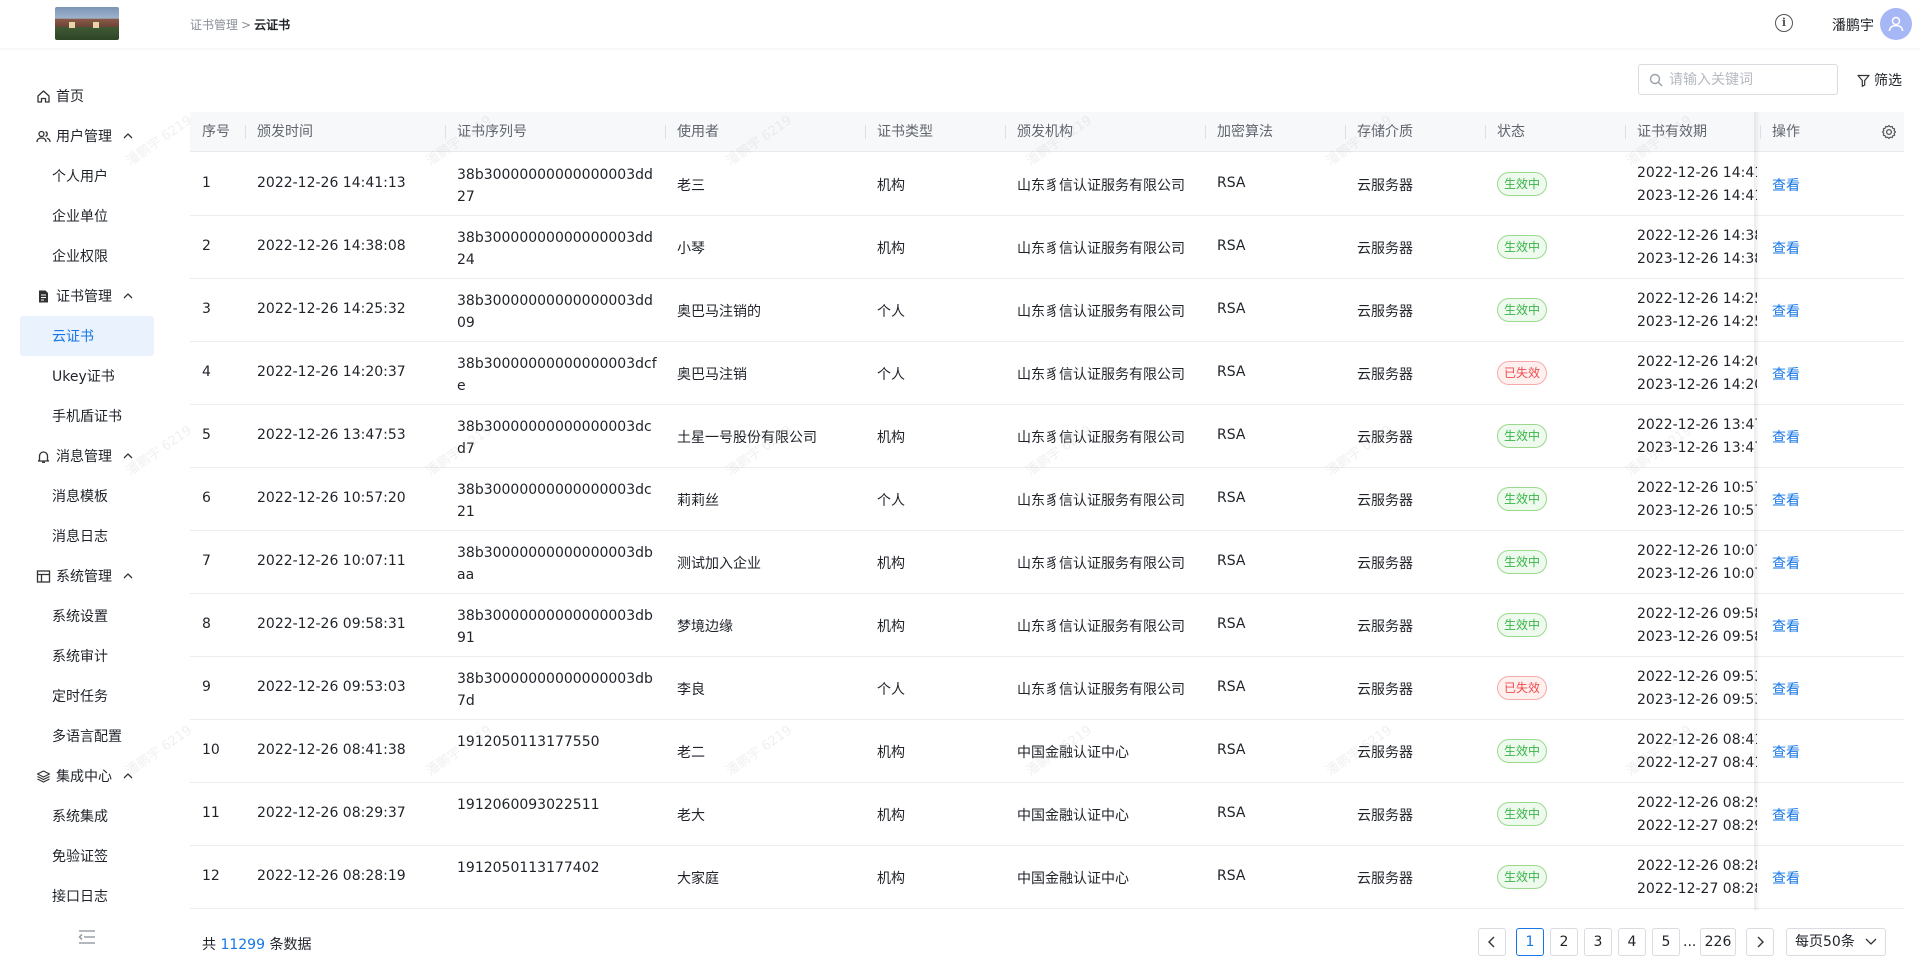 This screenshot has width=1920, height=969. What do you see at coordinates (240, 24) in the screenshot?
I see `breadcrumb: 证书管理 > 云证书` at bounding box center [240, 24].